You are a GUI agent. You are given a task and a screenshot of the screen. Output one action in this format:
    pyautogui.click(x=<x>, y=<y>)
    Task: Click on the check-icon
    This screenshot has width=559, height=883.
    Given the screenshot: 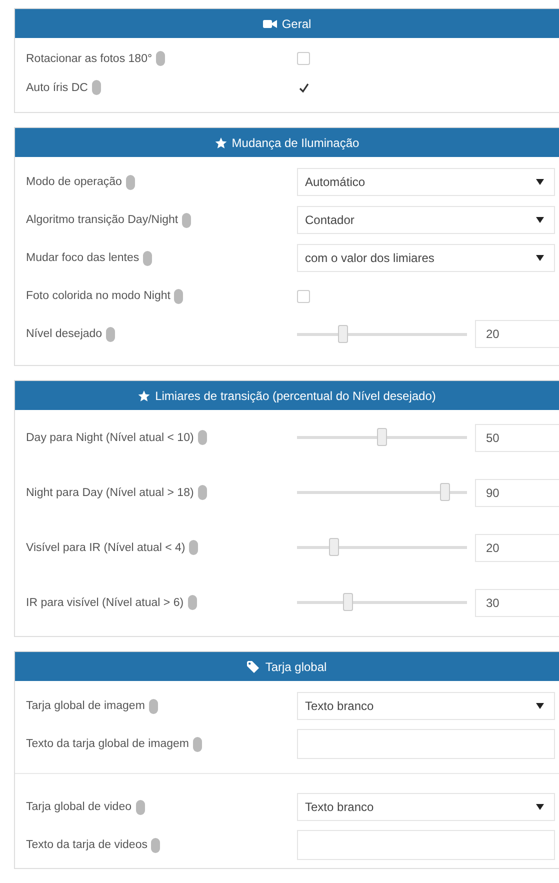 What is the action you would take?
    pyautogui.click(x=303, y=87)
    